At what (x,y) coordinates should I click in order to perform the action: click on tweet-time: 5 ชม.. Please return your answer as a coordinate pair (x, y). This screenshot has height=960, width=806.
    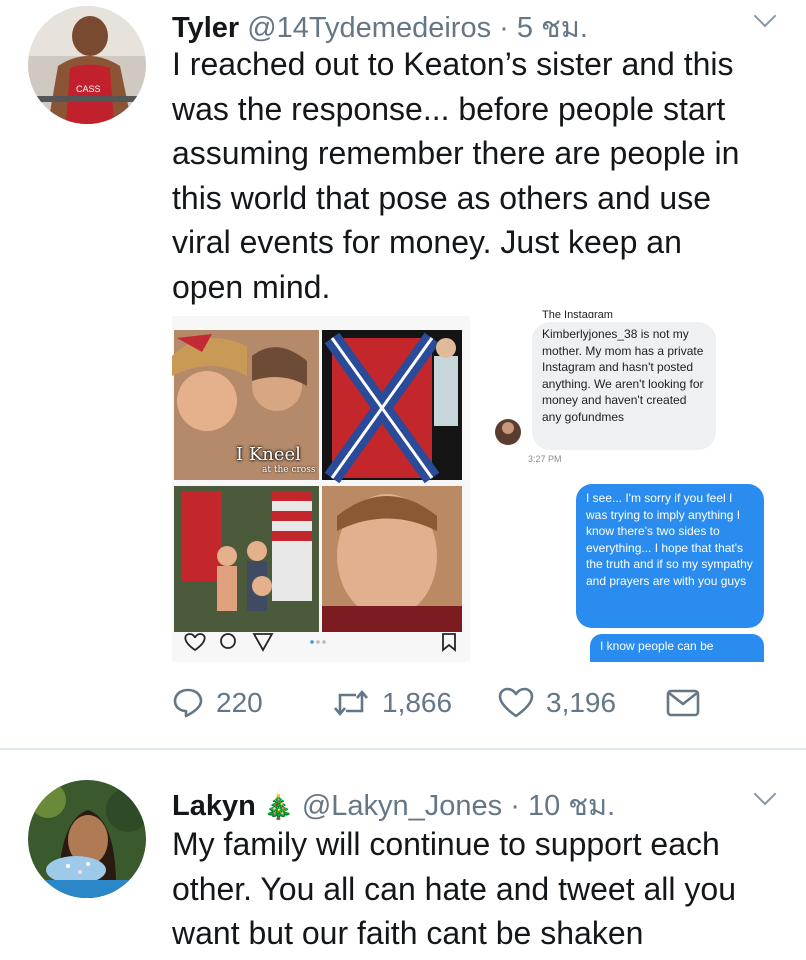
    Looking at the image, I should click on (552, 28).